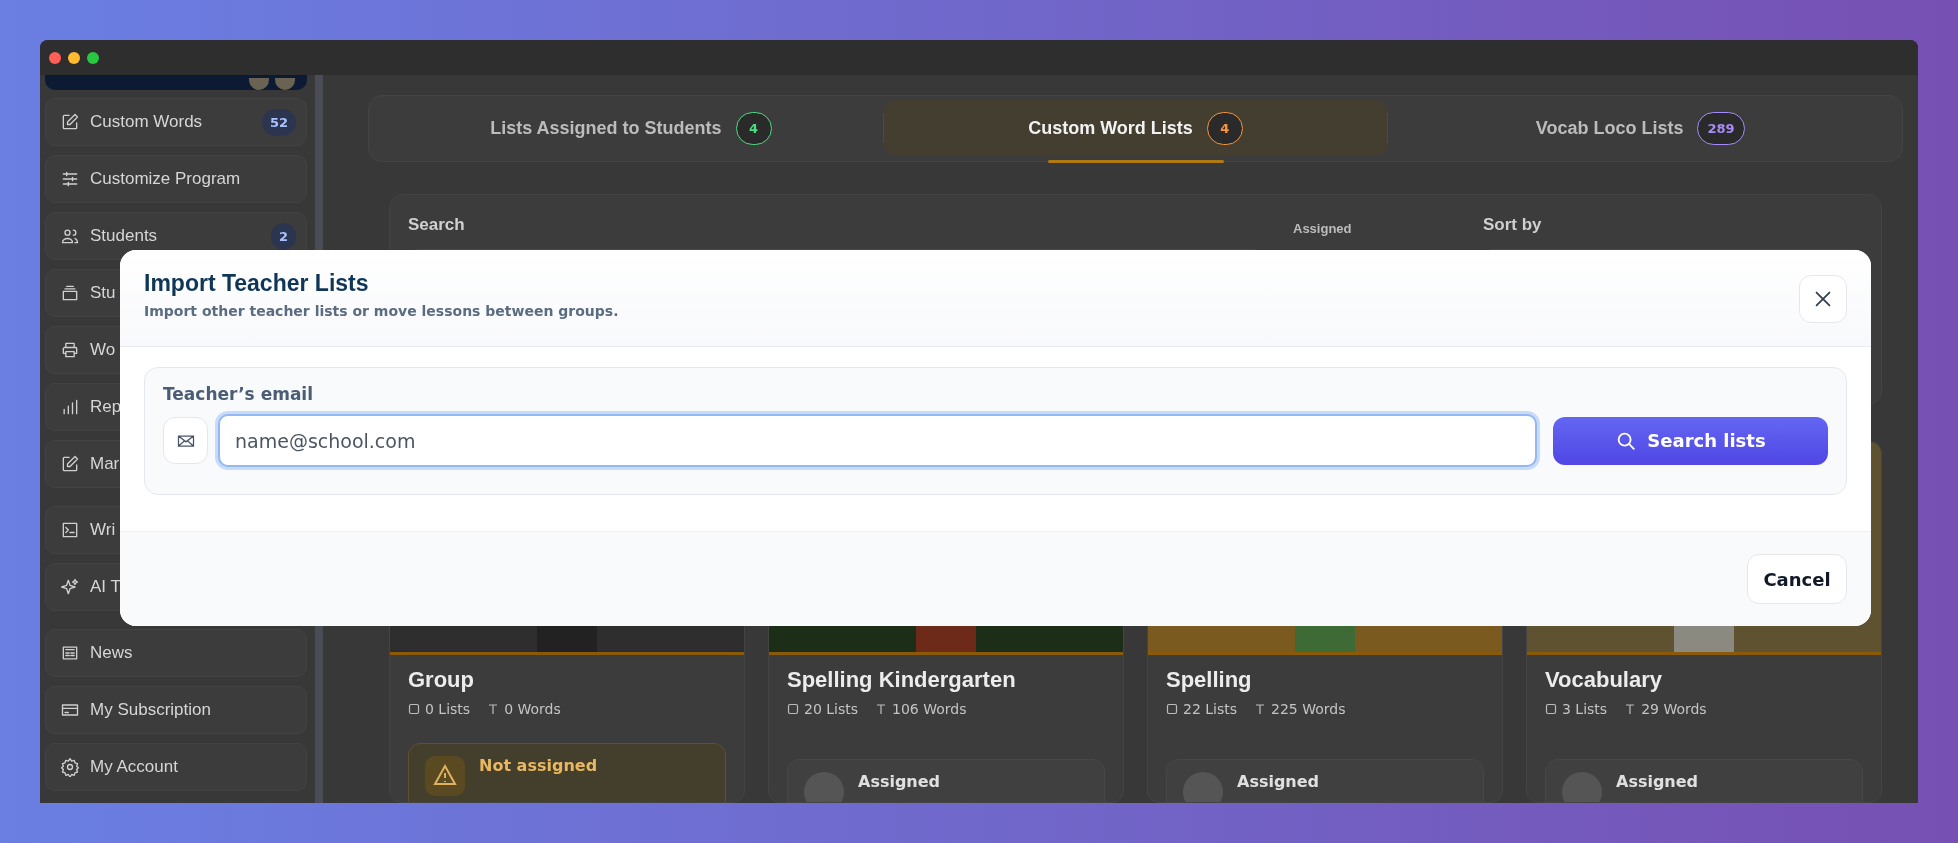  Describe the element at coordinates (1323, 228) in the screenshot. I see `assigned-label: Assigned` at that location.